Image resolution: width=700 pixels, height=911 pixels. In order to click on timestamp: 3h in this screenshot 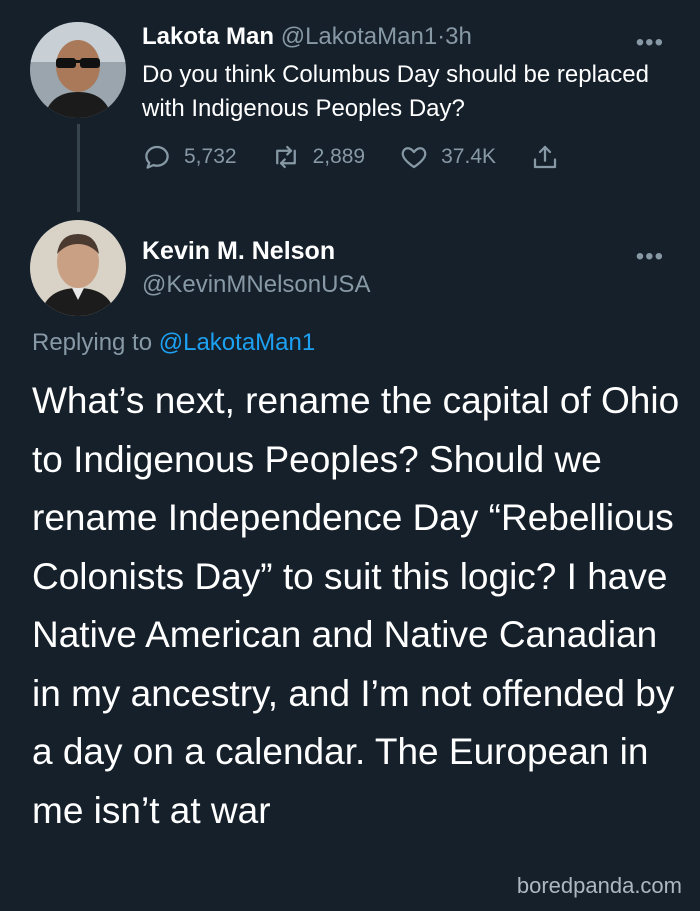, I will do `click(458, 36)`.